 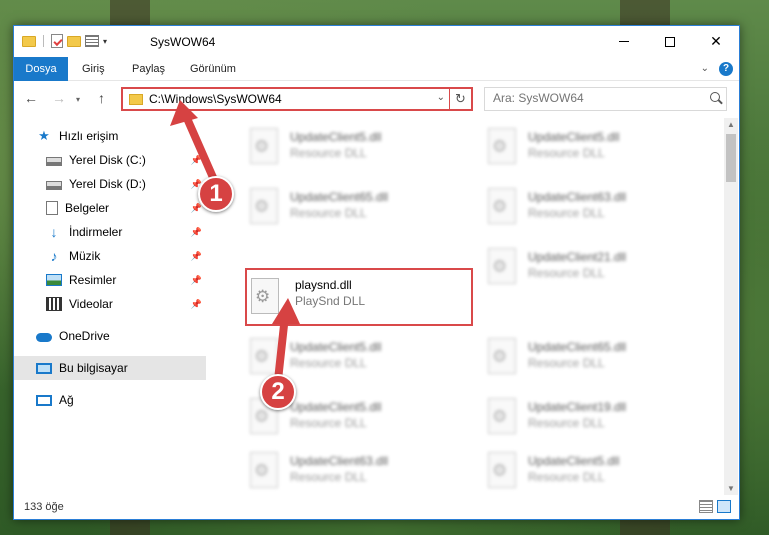 What do you see at coordinates (92, 41) in the screenshot?
I see `view-icon` at bounding box center [92, 41].